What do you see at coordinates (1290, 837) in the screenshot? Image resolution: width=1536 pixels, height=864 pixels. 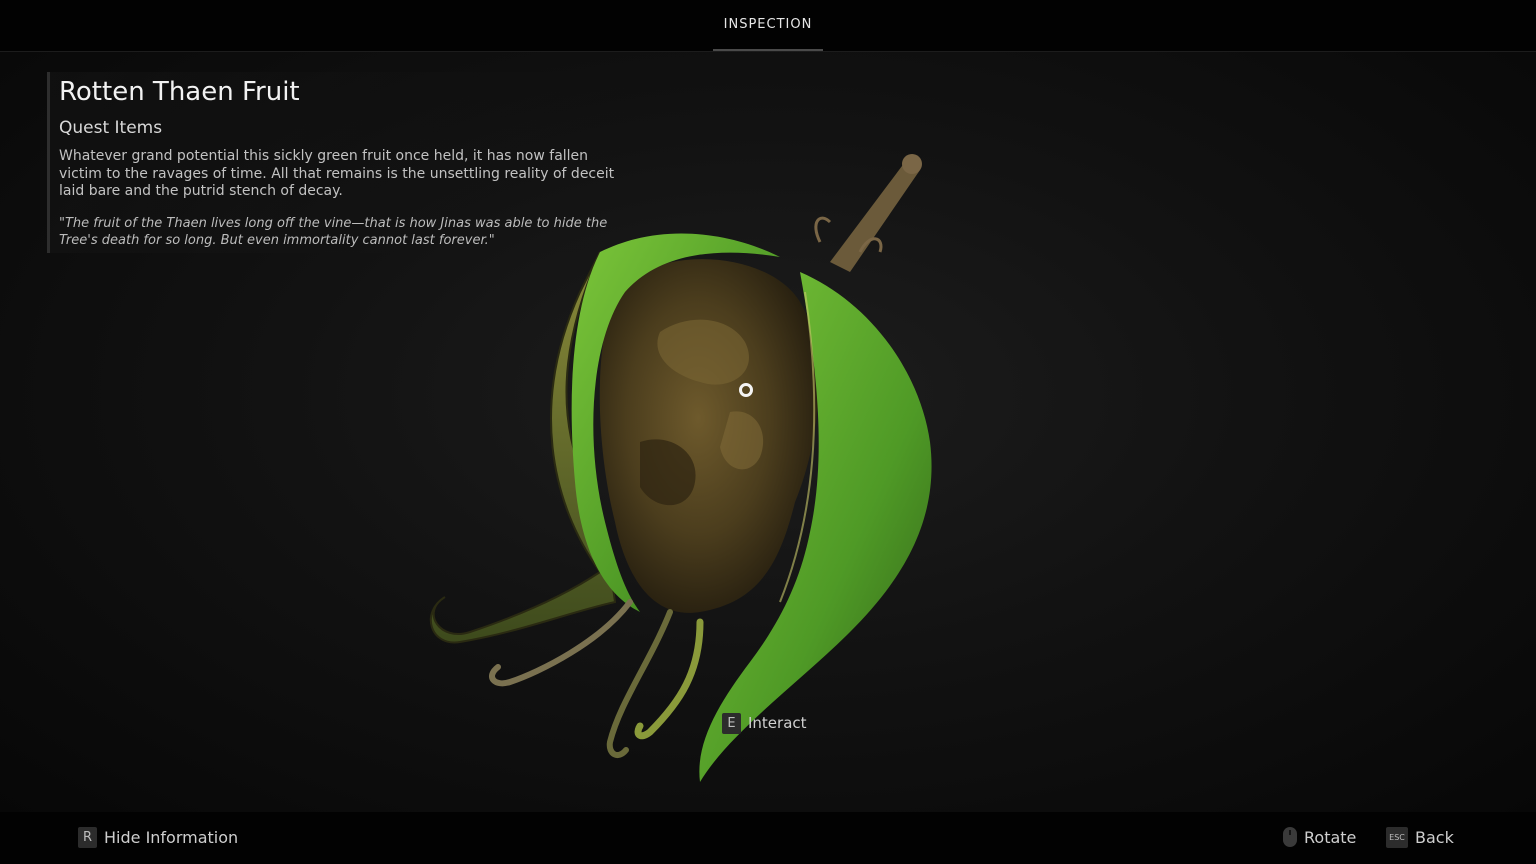 I see `mouse-icon` at bounding box center [1290, 837].